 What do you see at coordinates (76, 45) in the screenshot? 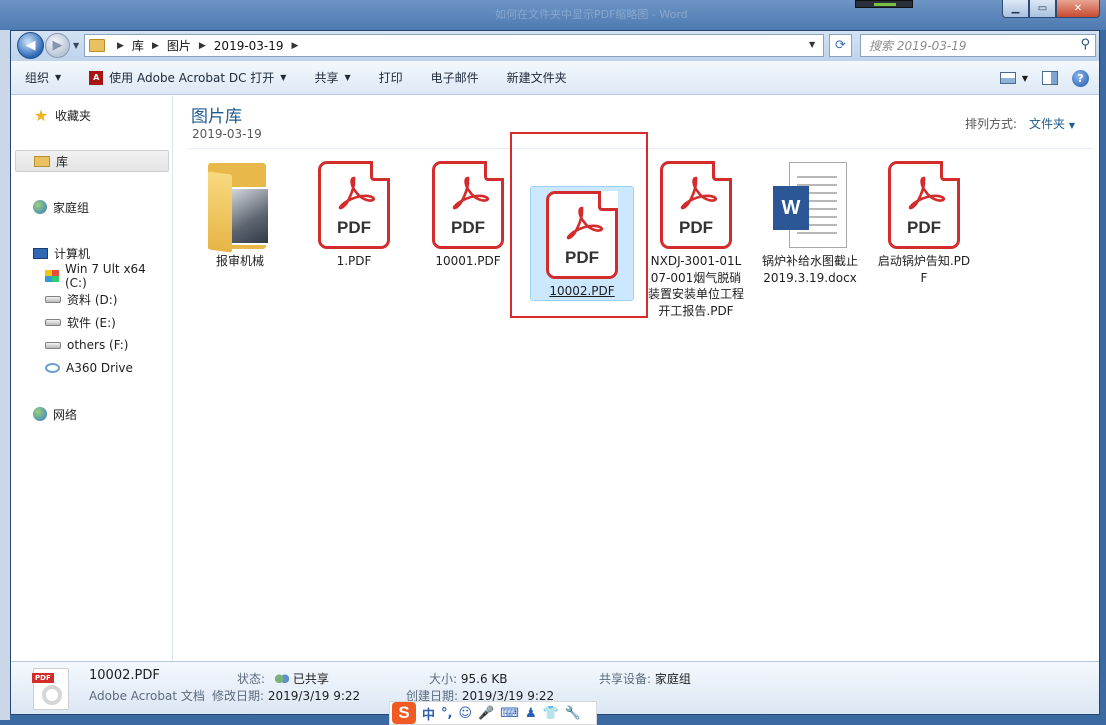
I see `recent-pages-dropdown: ▼` at bounding box center [76, 45].